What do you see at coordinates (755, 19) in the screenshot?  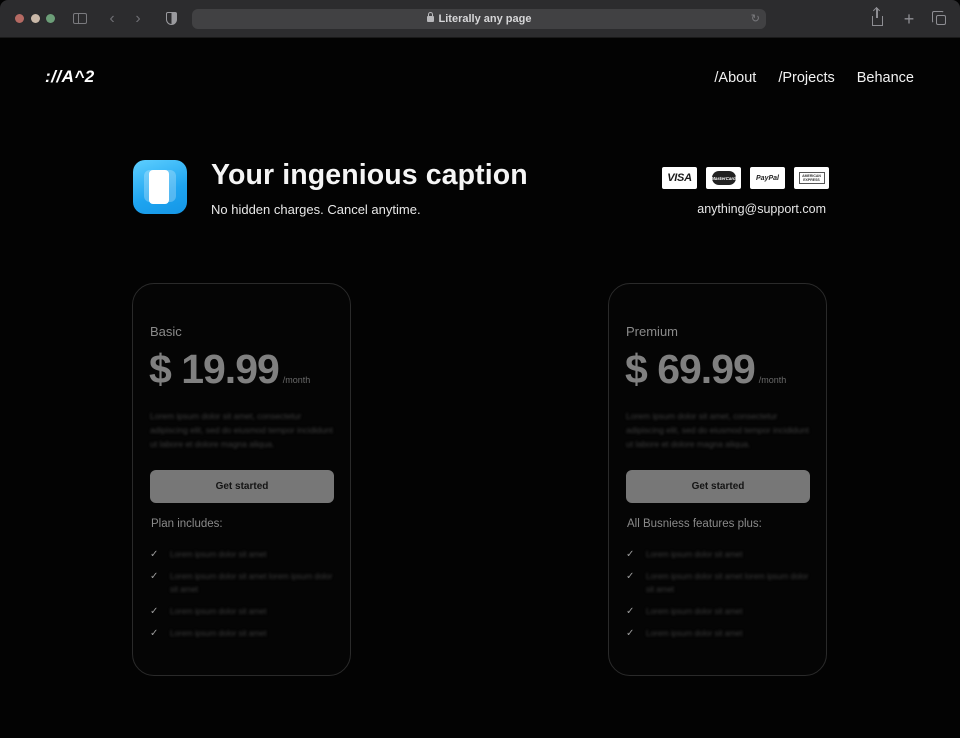 I see `reload-icon: ↻` at bounding box center [755, 19].